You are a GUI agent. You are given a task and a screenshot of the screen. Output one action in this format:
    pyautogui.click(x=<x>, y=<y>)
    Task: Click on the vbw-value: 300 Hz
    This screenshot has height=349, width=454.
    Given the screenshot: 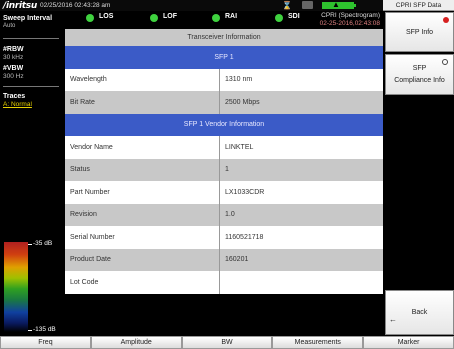 What is the action you would take?
    pyautogui.click(x=13, y=76)
    